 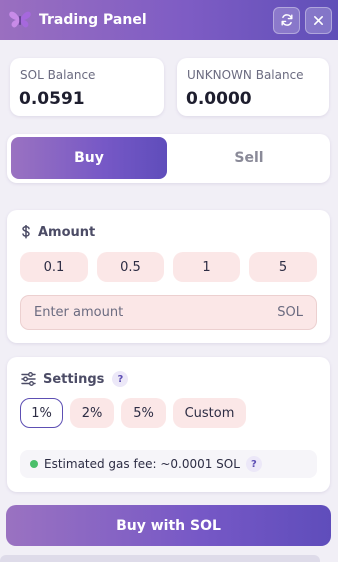 I want to click on gas-status-indicator, so click(x=34, y=464).